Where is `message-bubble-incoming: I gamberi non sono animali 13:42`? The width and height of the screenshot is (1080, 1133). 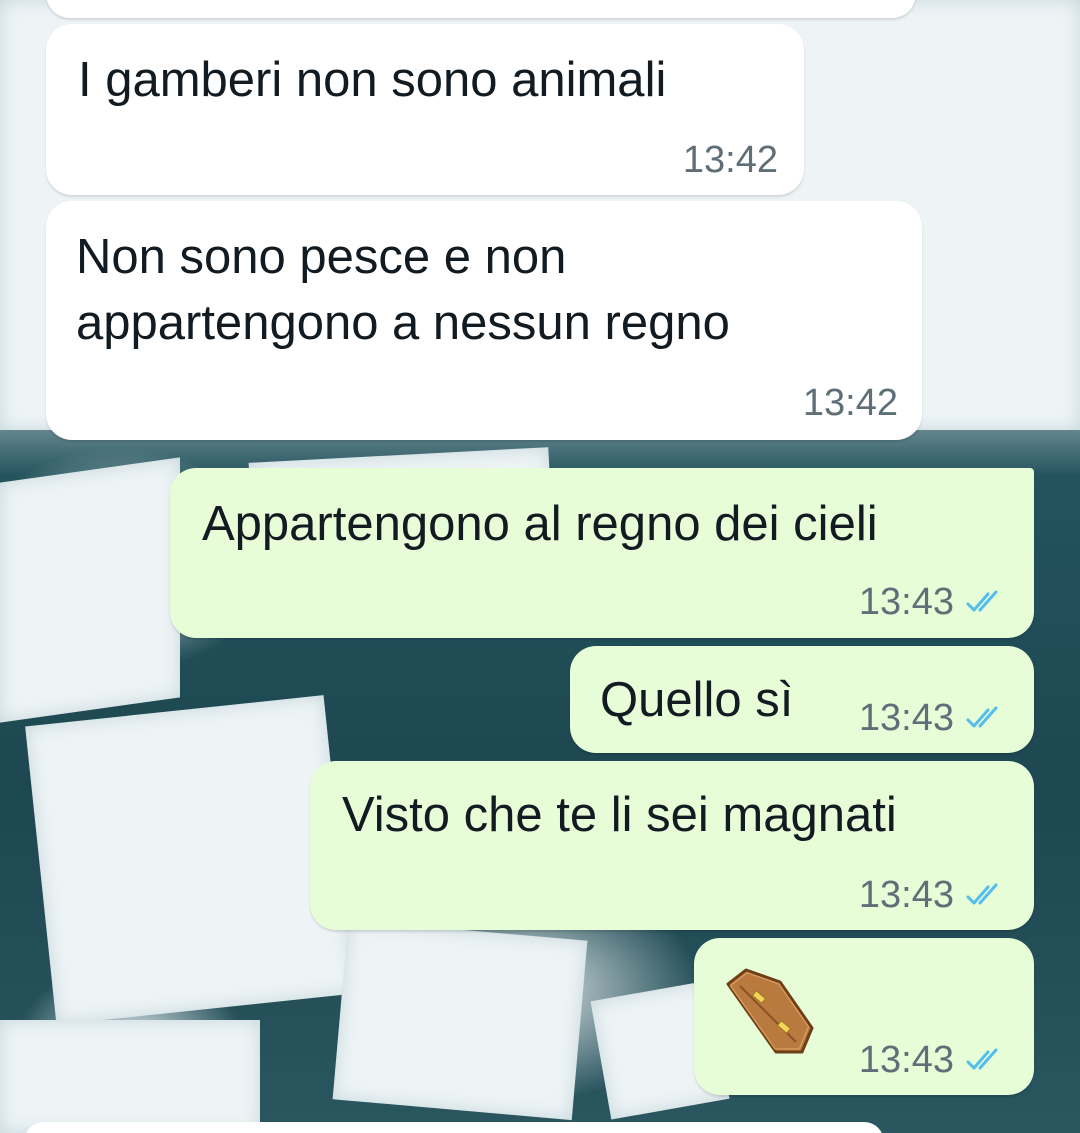 message-bubble-incoming: I gamberi non sono animali 13:42 is located at coordinates (425, 109).